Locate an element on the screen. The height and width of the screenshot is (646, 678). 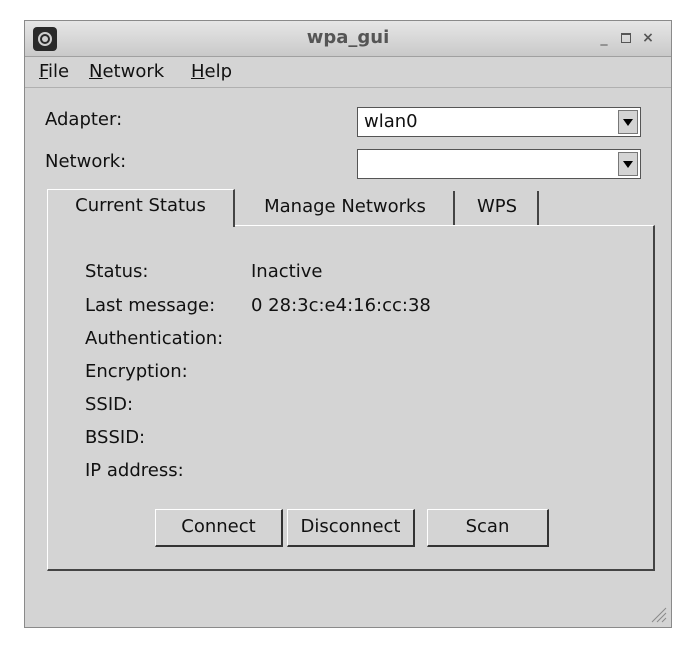
adapter-select: wlan0 is located at coordinates (499, 122).